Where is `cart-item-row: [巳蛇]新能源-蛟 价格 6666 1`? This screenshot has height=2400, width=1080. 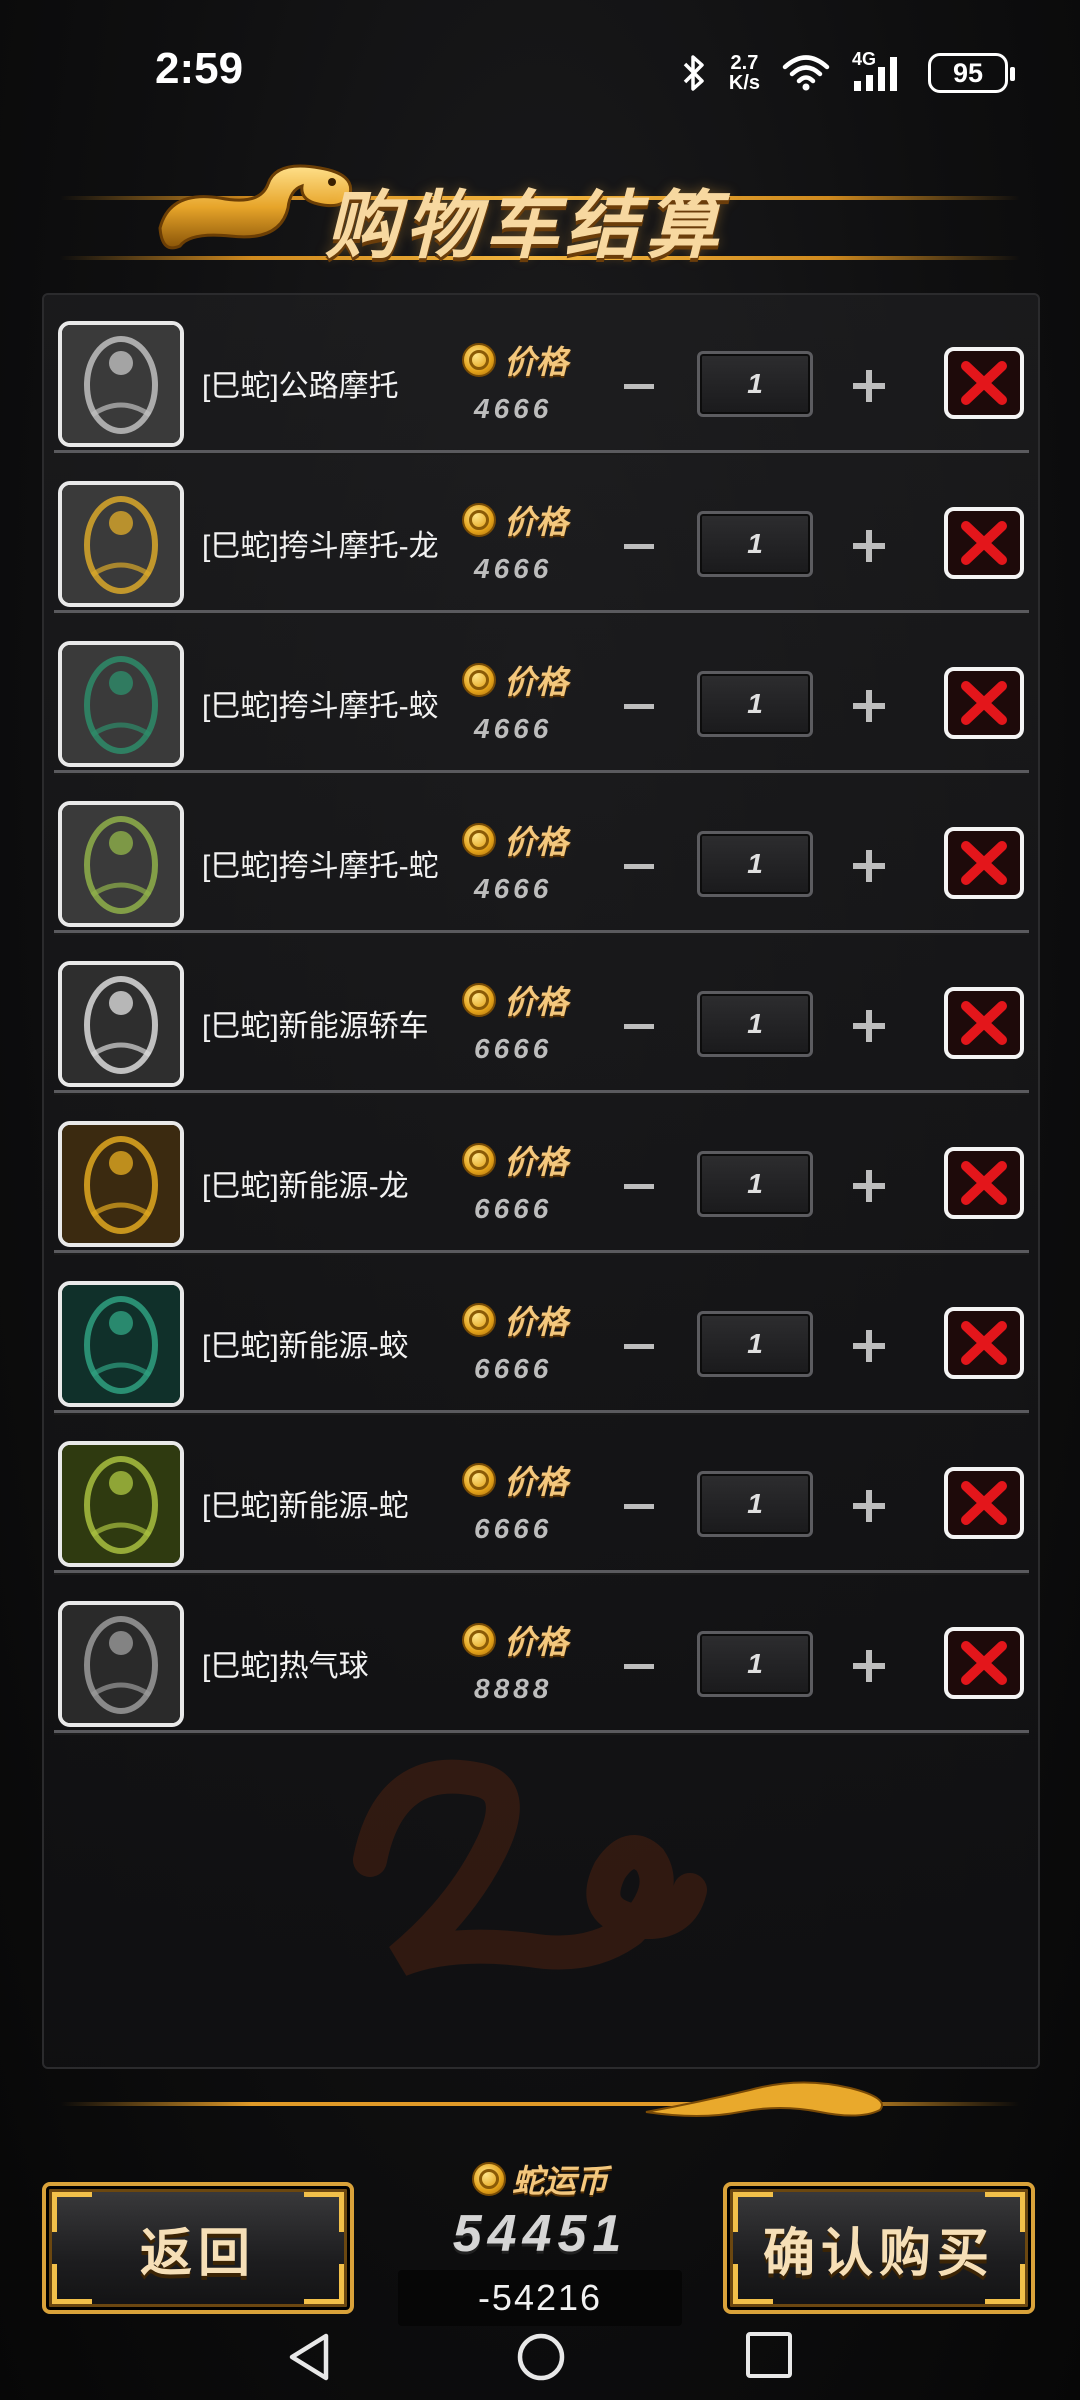
cart-item-row: [巳蛇]新能源-蛟 价格 6666 1 is located at coordinates (541, 1338).